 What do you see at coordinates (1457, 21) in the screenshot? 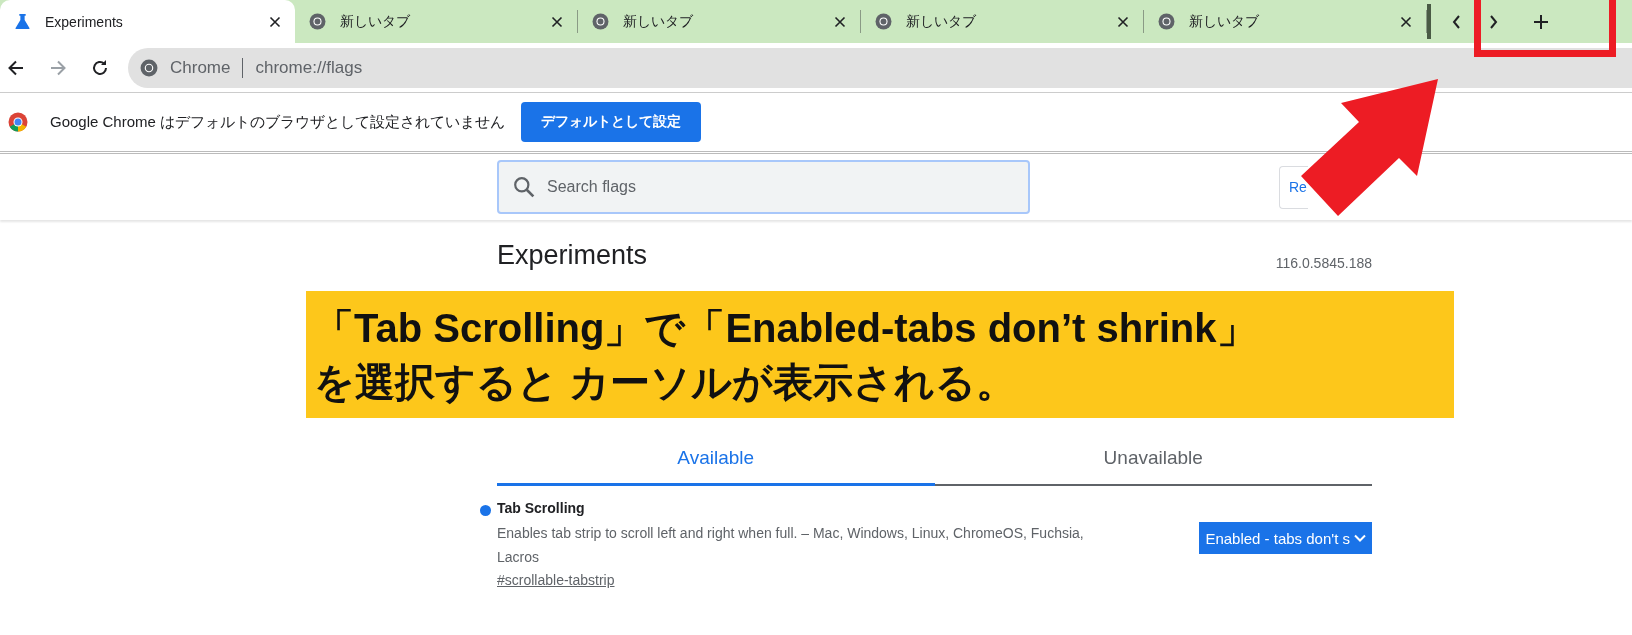
I see `scroll-left-icon` at bounding box center [1457, 21].